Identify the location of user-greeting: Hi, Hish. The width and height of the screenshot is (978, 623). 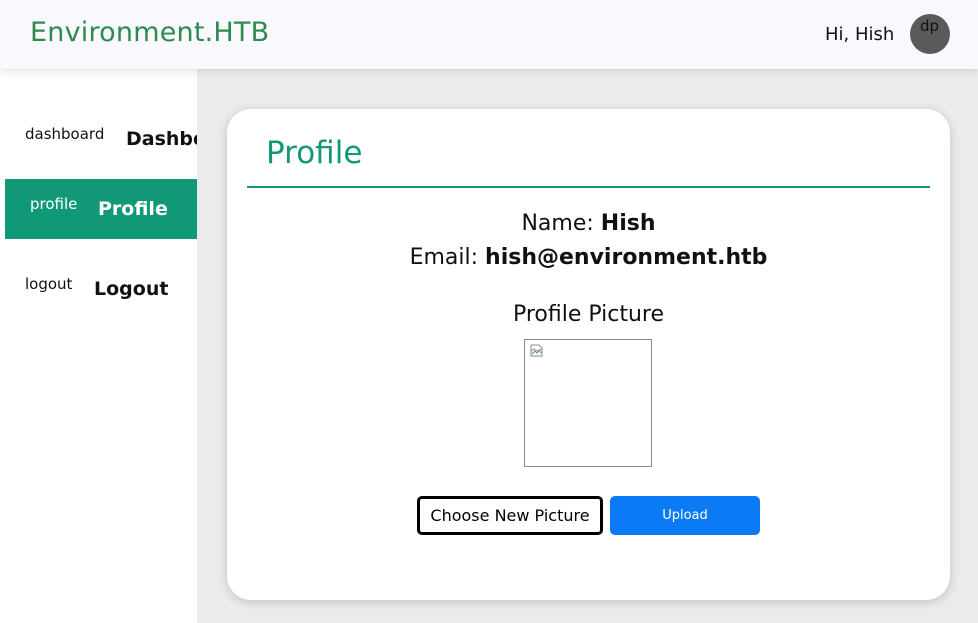
(860, 34).